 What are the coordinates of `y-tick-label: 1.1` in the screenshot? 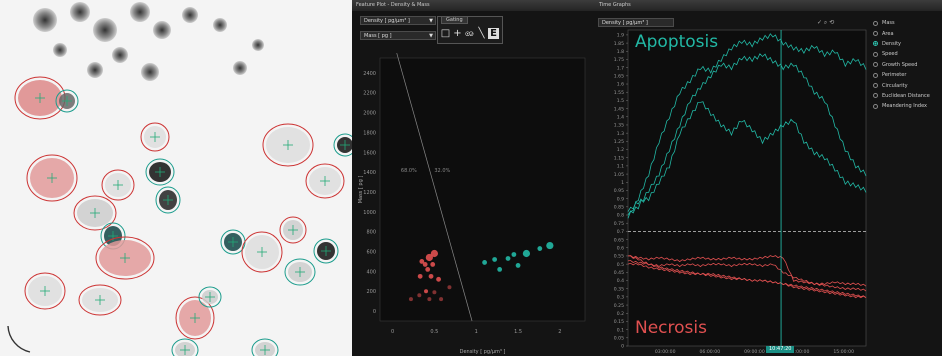 It's located at (620, 167).